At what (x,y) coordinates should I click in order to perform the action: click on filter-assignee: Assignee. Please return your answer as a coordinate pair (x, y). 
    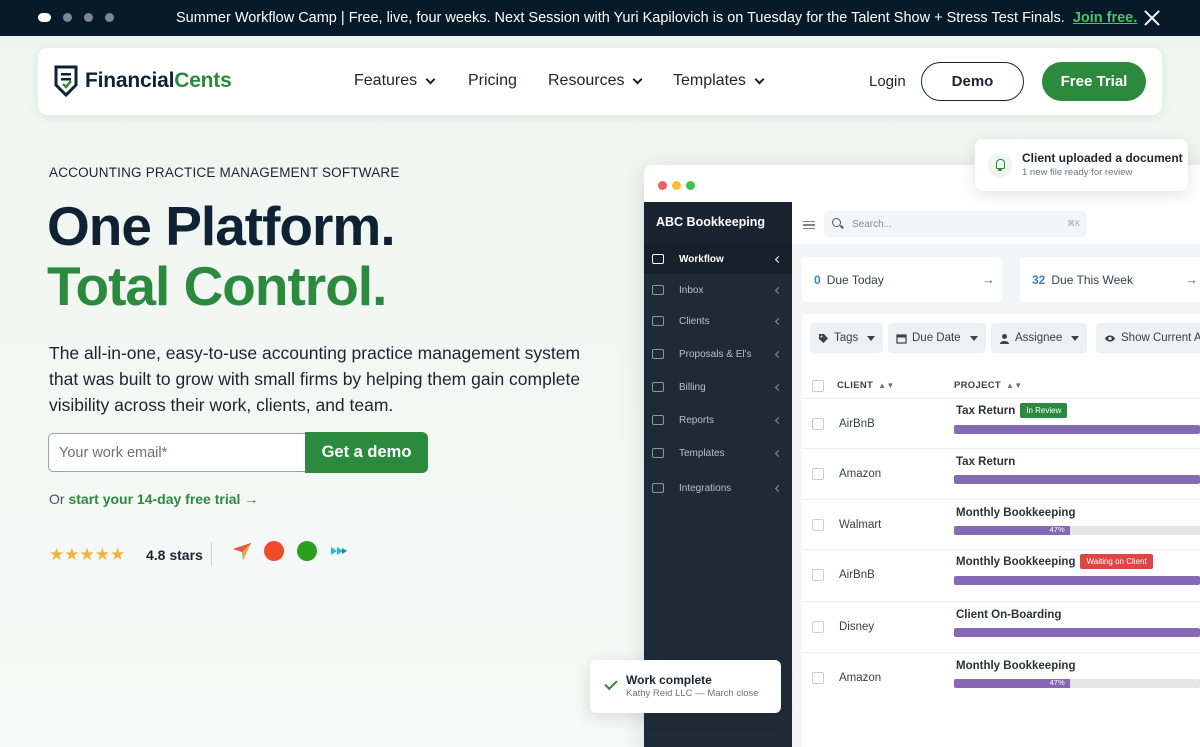
    Looking at the image, I should click on (1039, 338).